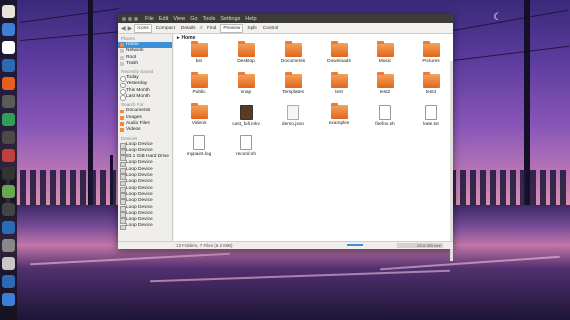 This screenshot has height=320, width=570. I want to click on preview-button: Preview, so click(232, 28).